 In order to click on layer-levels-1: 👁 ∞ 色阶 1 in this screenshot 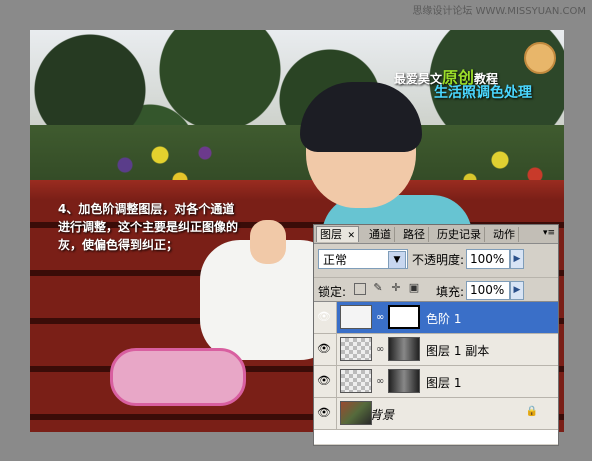, I will do `click(436, 318)`.